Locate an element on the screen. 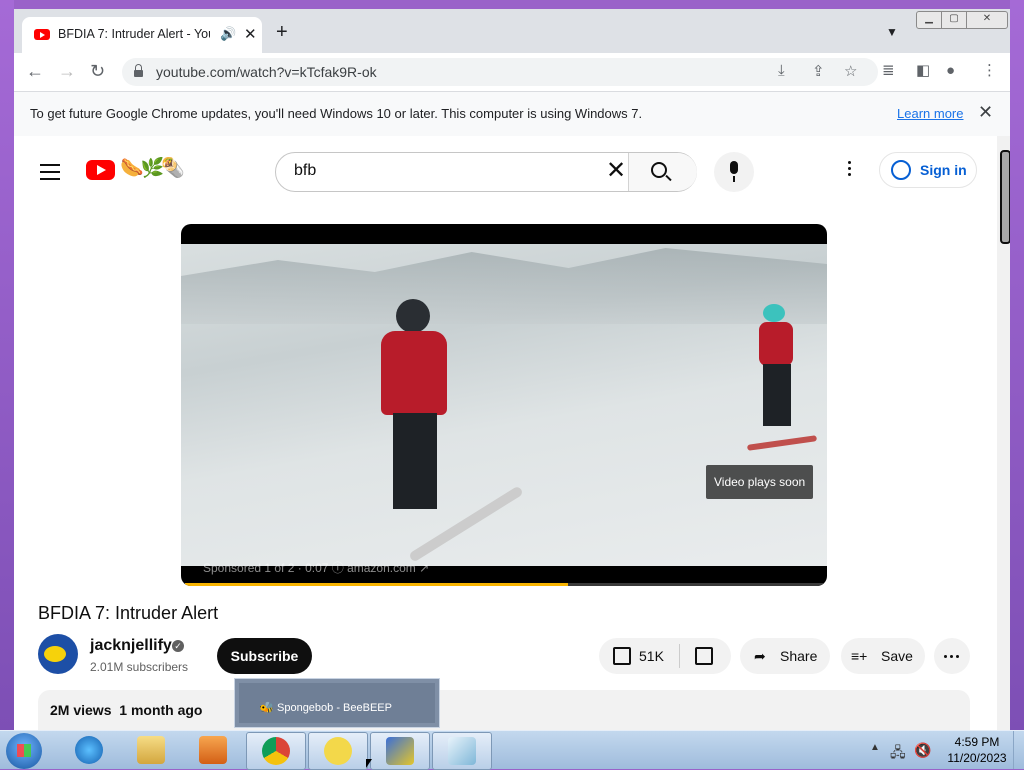  media-player-icon is located at coordinates (213, 750).